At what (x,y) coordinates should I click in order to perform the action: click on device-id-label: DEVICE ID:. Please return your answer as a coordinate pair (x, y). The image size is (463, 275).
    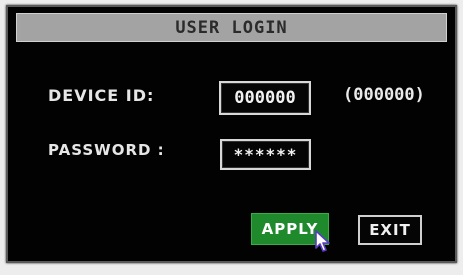
    Looking at the image, I should click on (101, 95).